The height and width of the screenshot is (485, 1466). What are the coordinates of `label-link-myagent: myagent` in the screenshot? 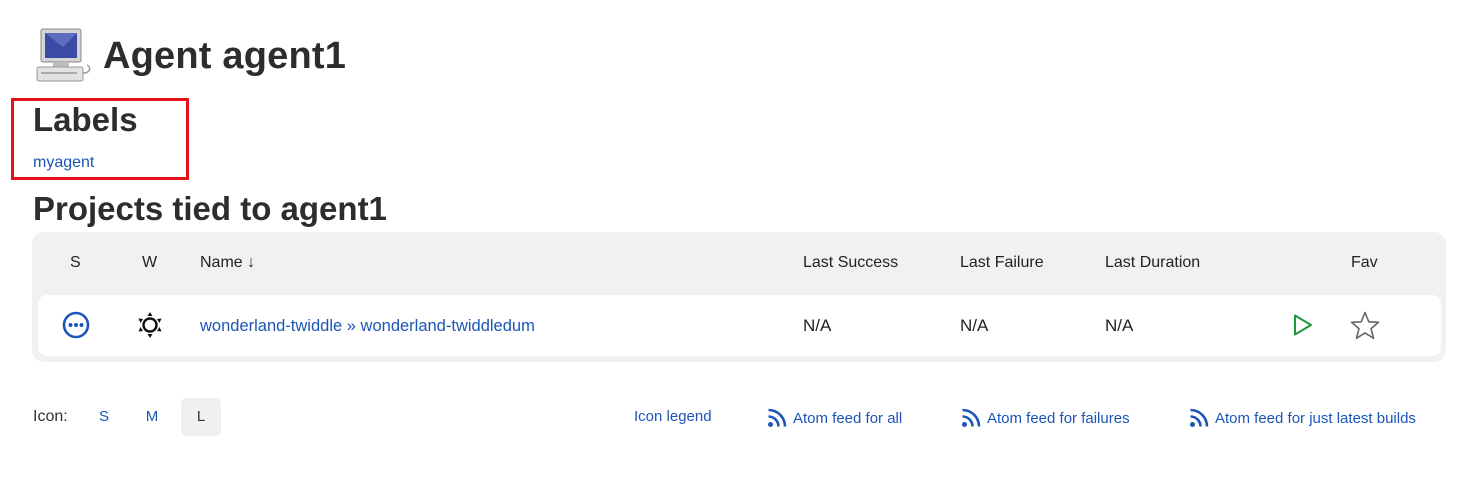 It's located at (63, 163).